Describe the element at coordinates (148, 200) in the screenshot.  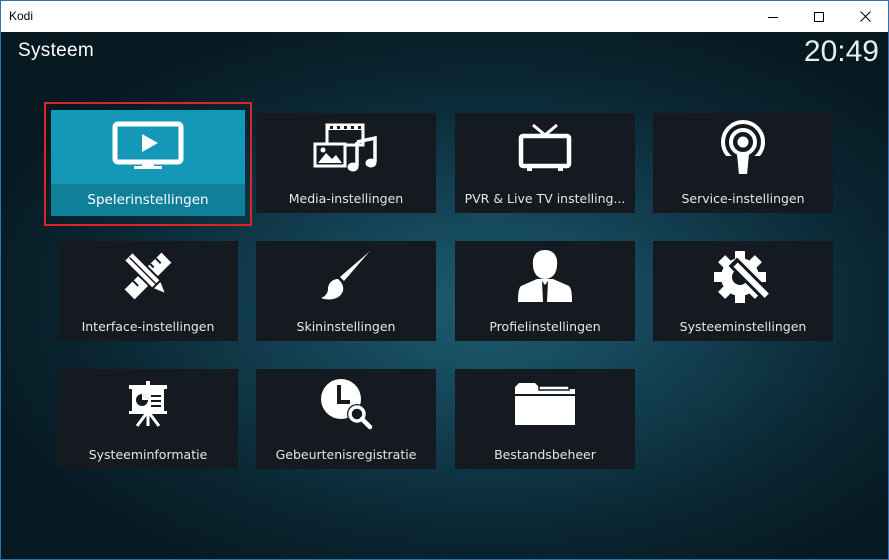
I see `tile-label: Spelerinstellingen` at that location.